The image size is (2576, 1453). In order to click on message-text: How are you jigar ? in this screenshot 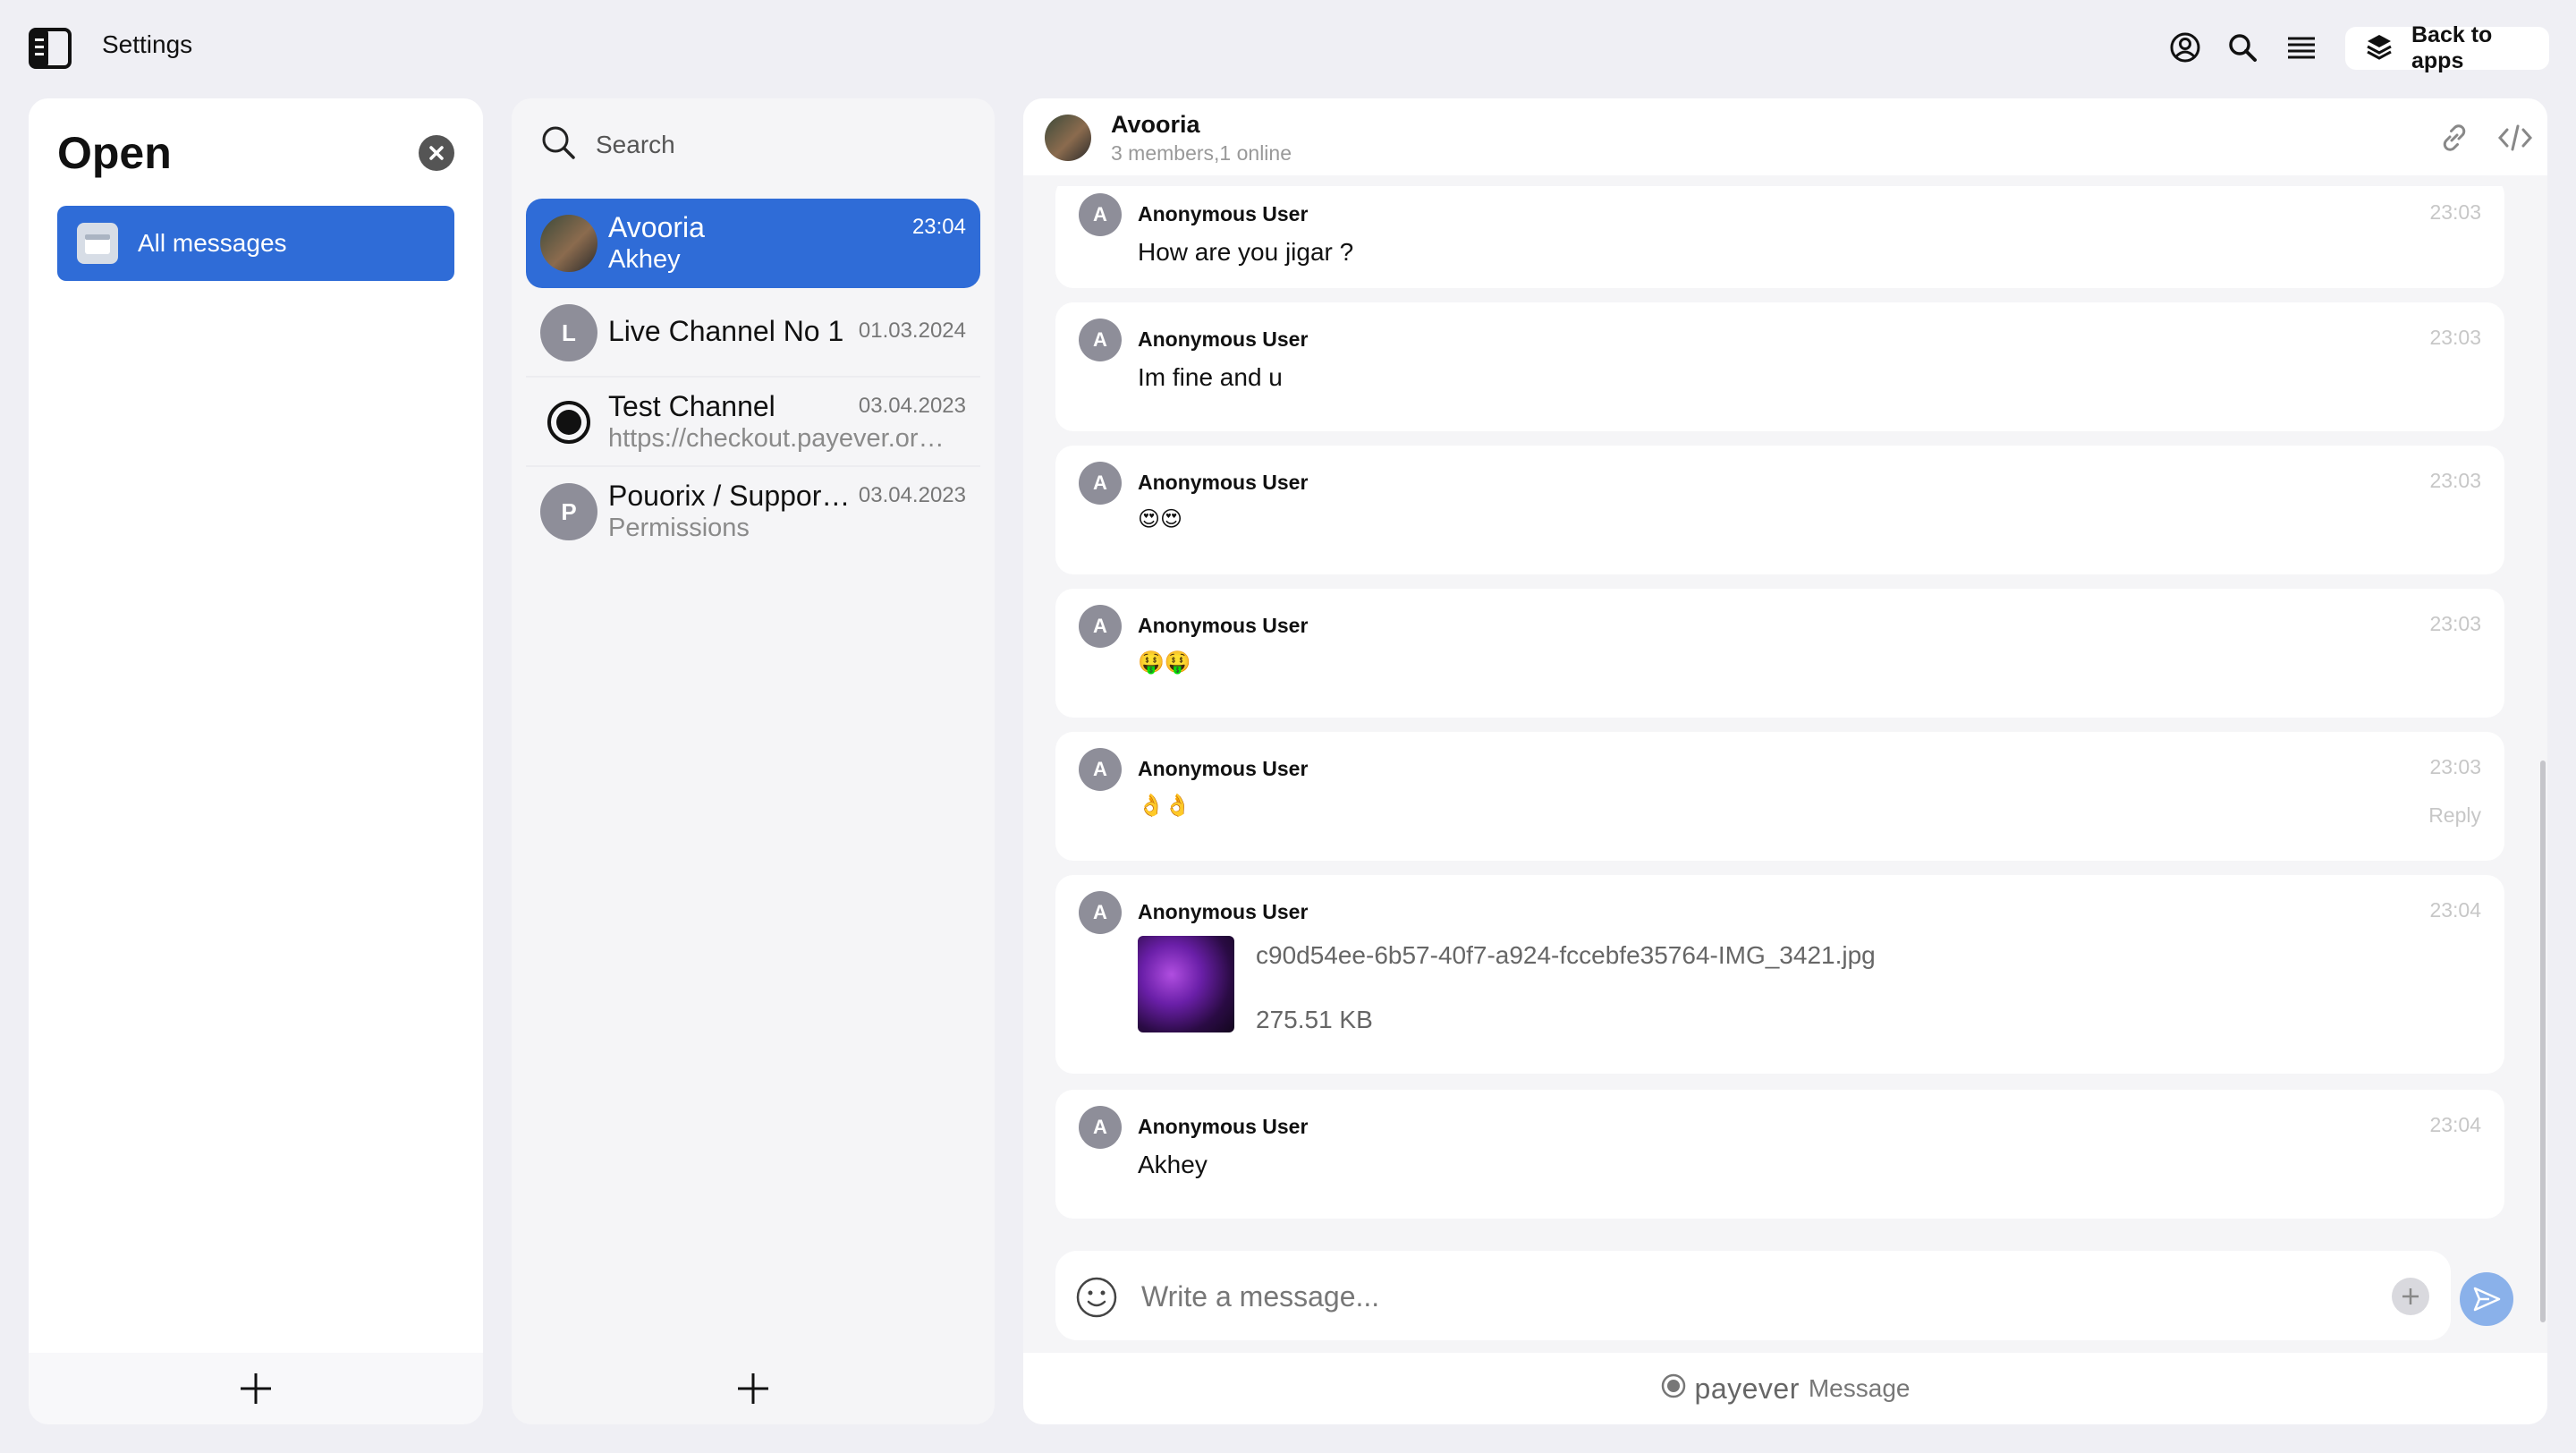, I will do `click(1246, 252)`.